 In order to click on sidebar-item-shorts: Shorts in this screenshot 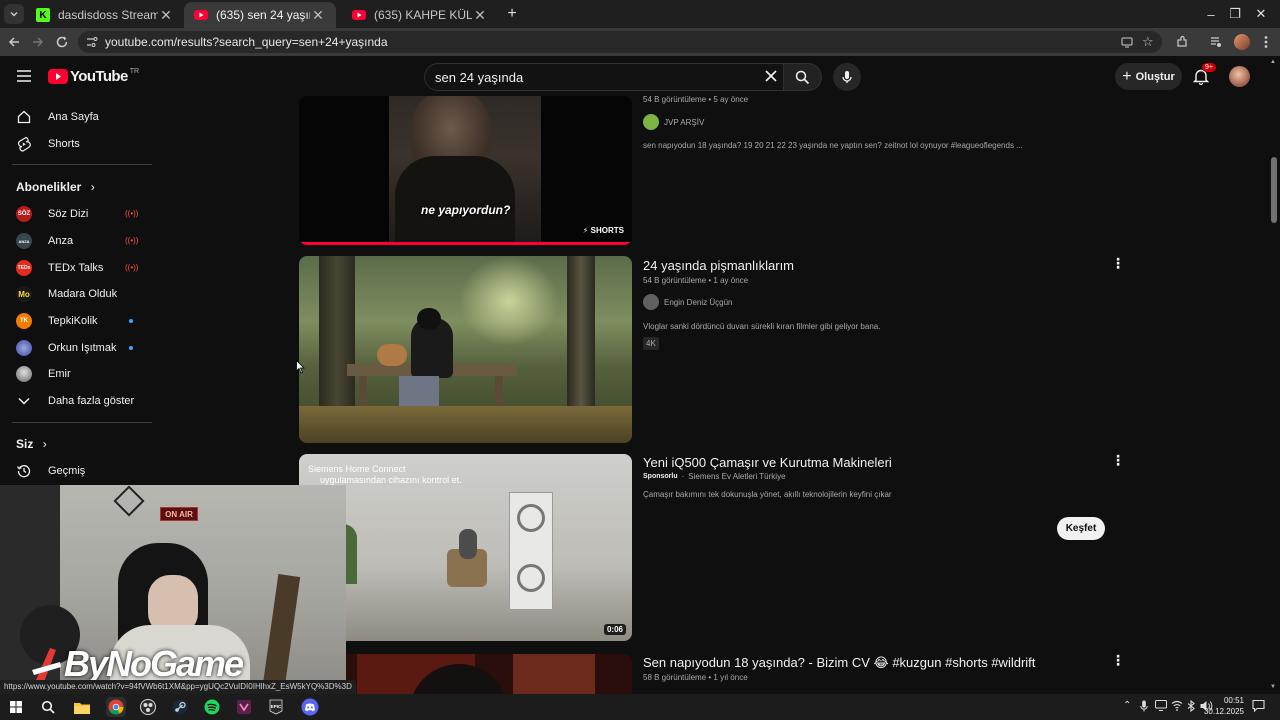, I will do `click(76, 143)`.